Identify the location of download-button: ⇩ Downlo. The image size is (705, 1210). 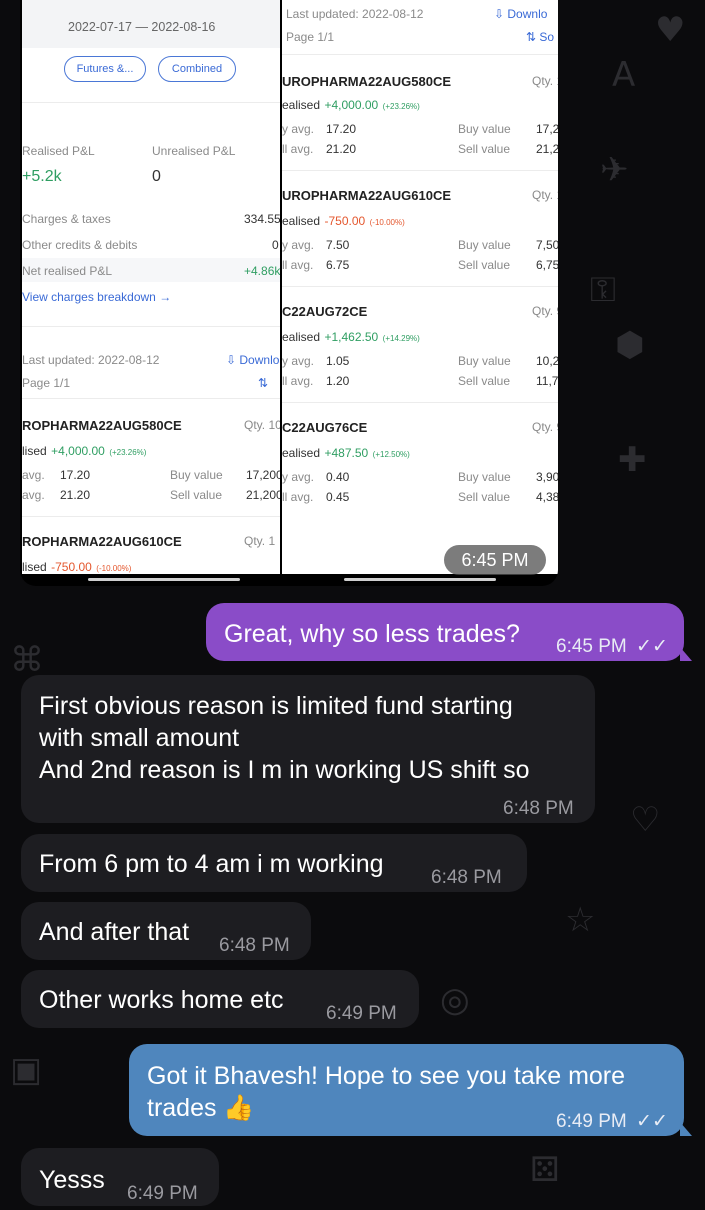
(520, 14).